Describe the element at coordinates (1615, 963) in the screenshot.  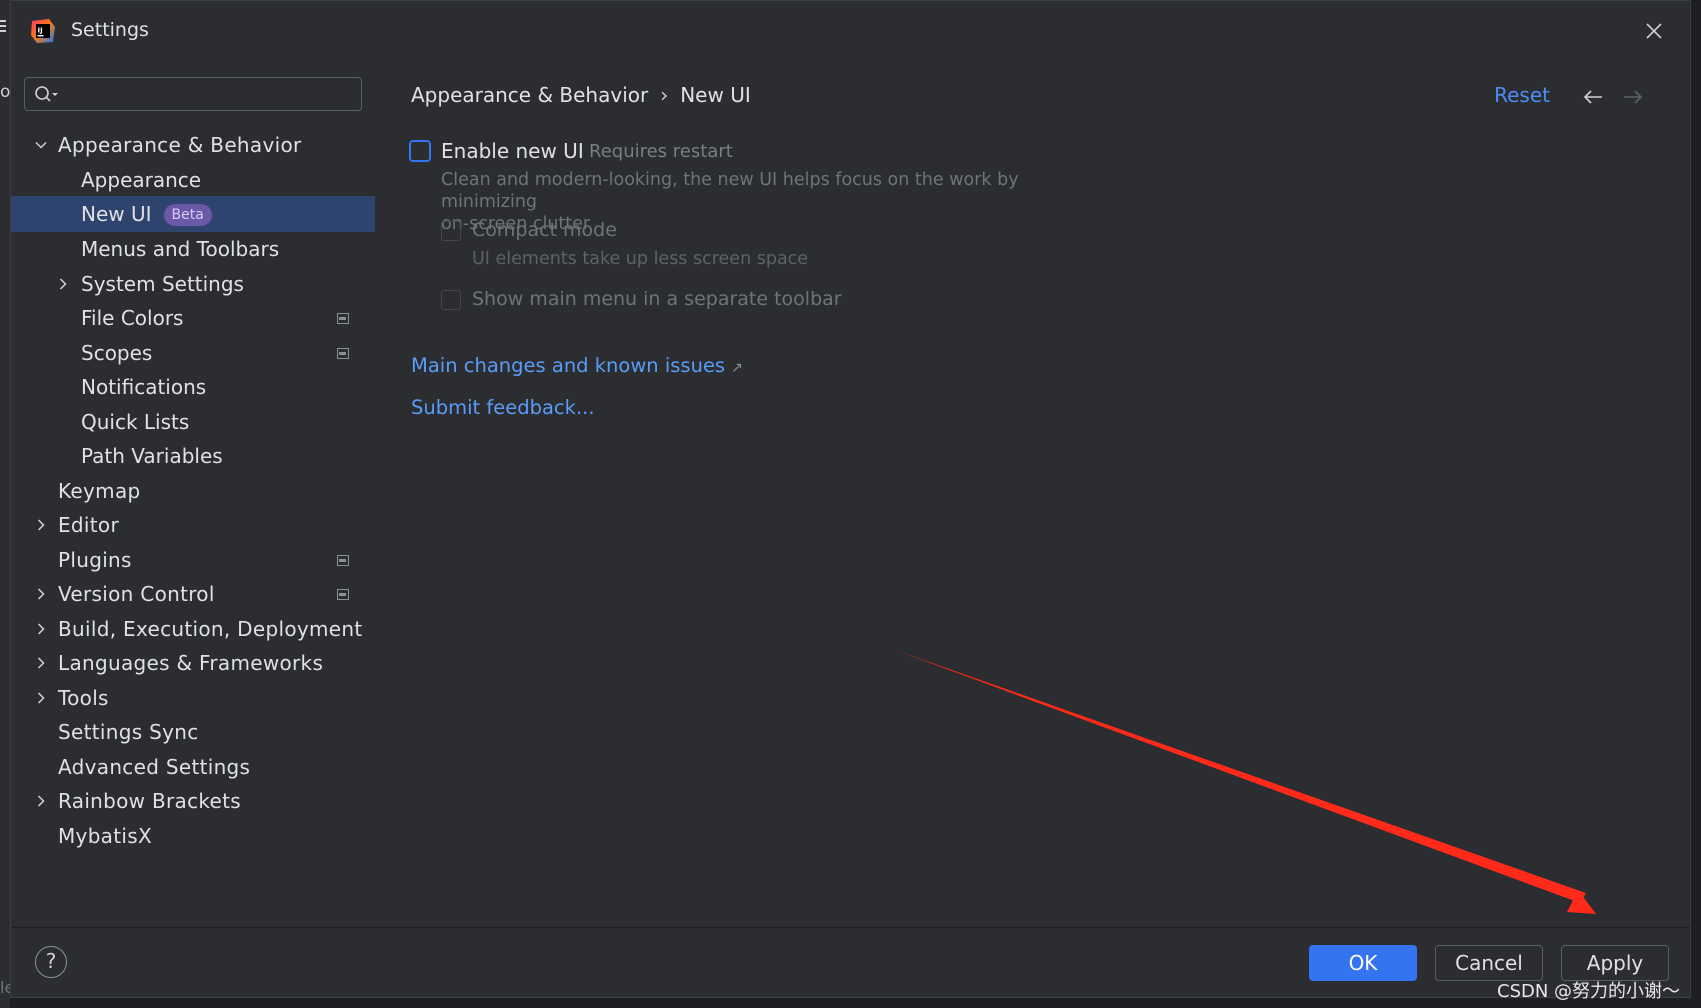
I see `apply-button: Apply` at that location.